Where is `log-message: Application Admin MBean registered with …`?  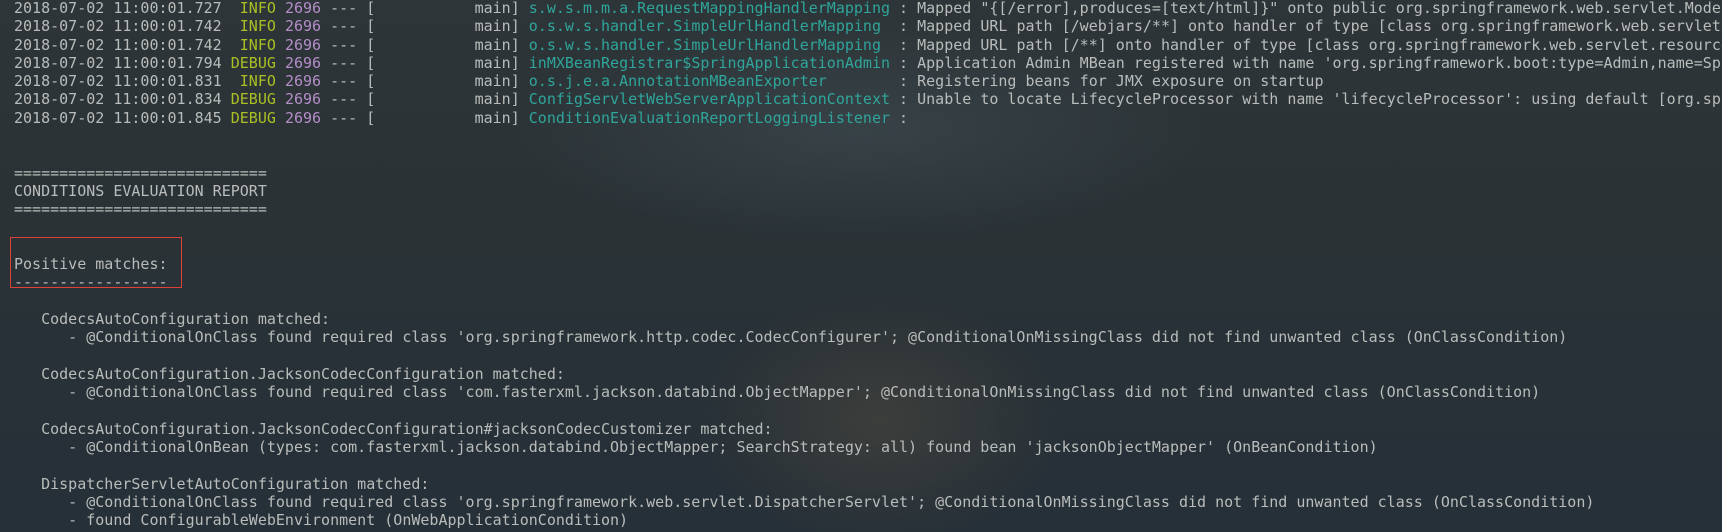
log-message: Application Admin MBean registered with … is located at coordinates (1319, 62).